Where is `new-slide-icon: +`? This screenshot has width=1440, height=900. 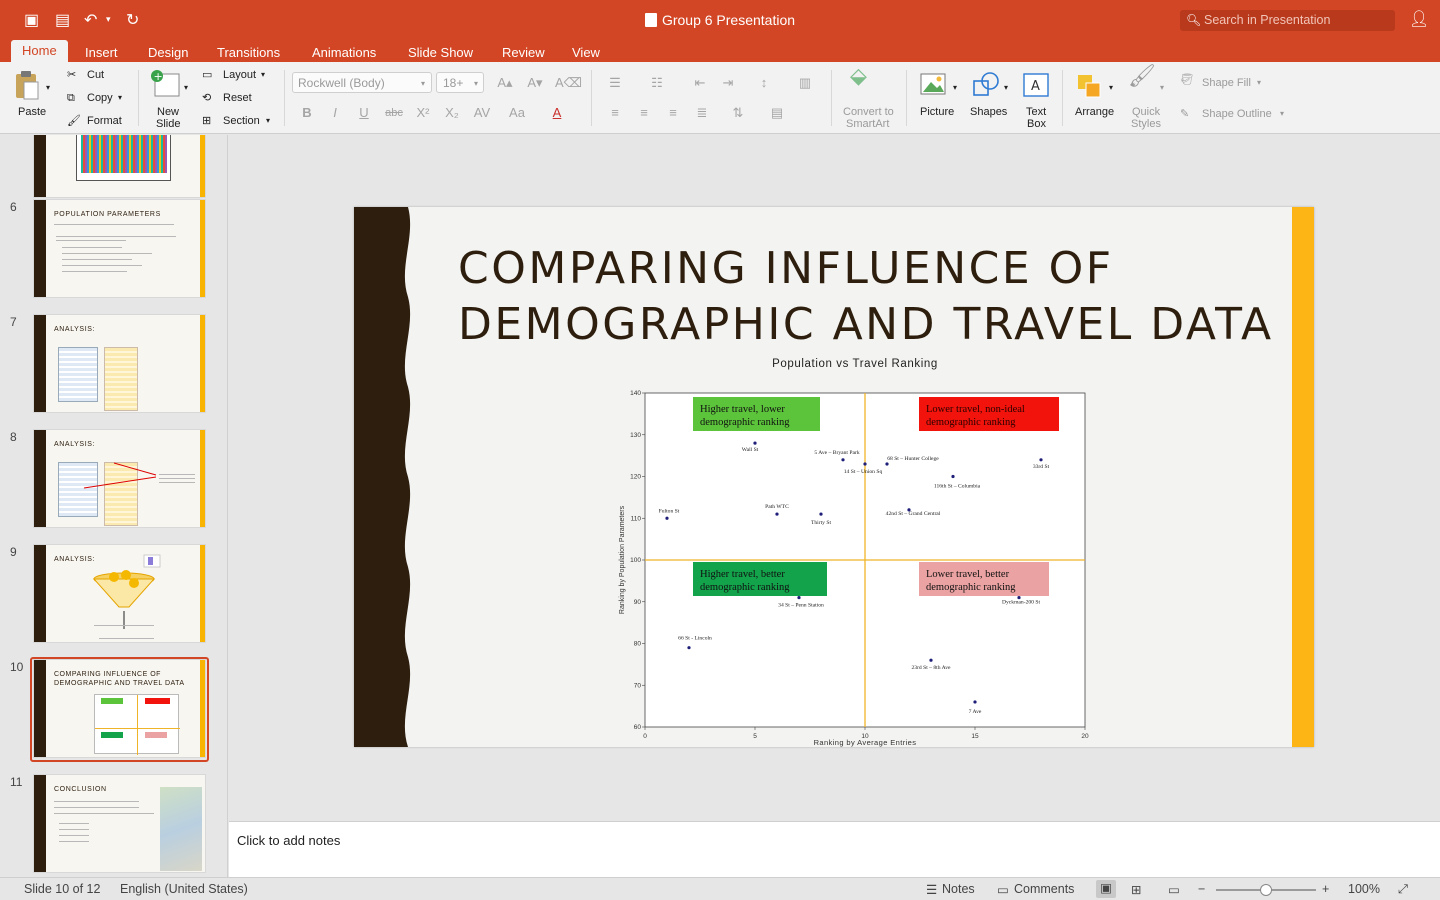
new-slide-icon: + is located at coordinates (166, 84).